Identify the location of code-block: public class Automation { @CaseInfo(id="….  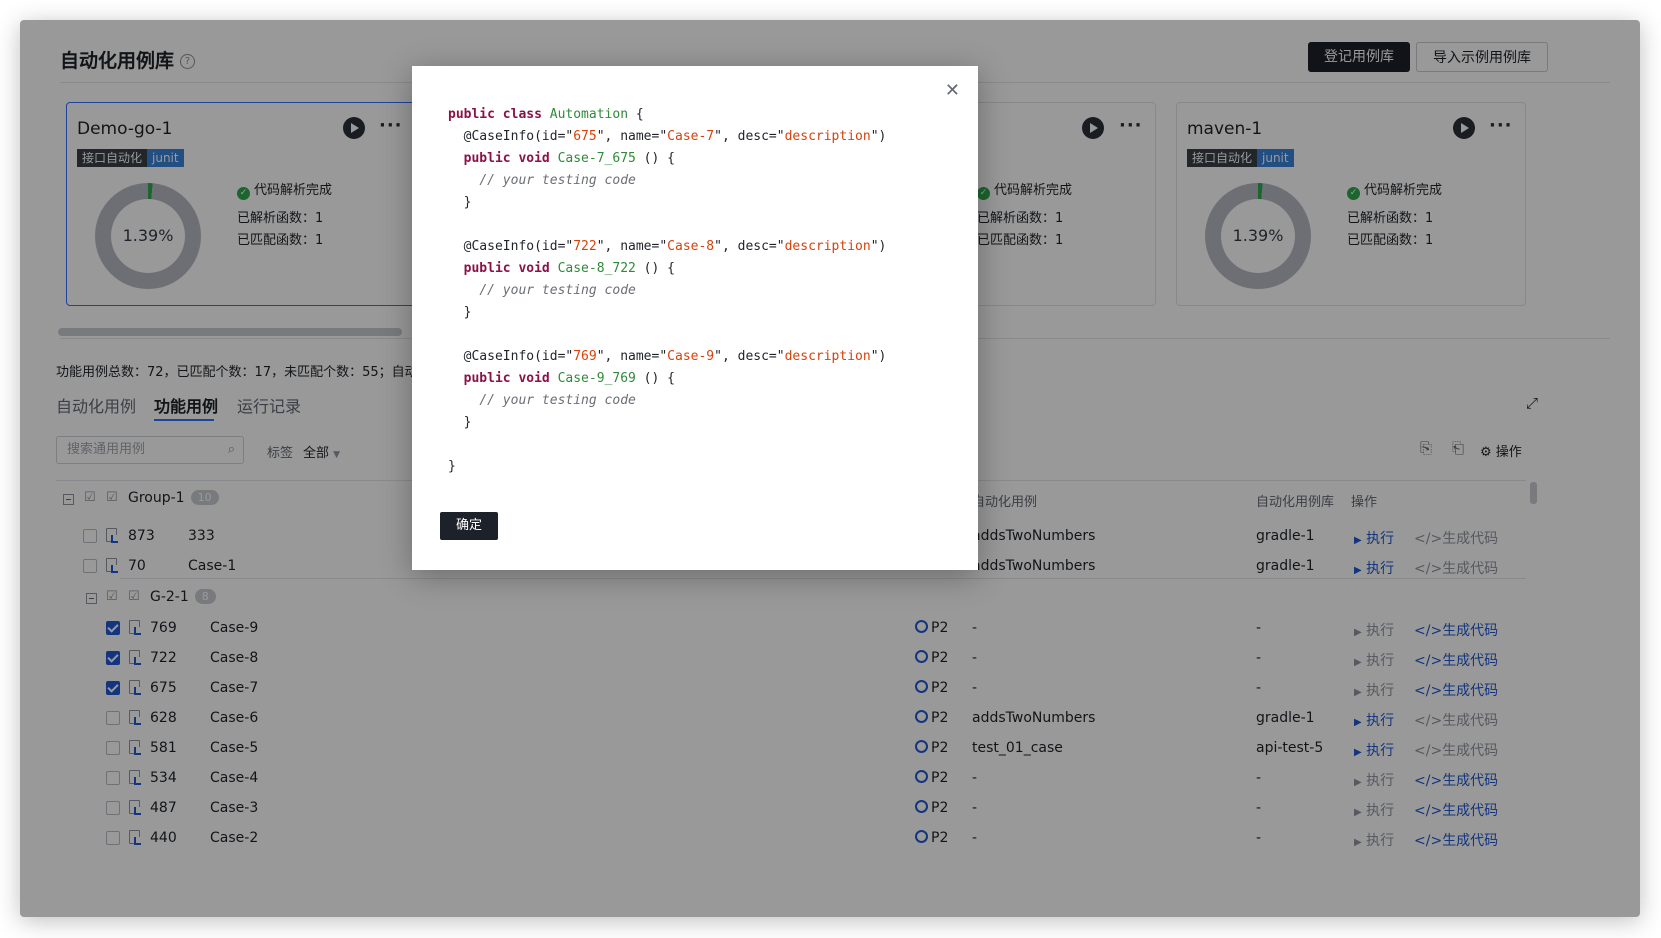
(667, 290).